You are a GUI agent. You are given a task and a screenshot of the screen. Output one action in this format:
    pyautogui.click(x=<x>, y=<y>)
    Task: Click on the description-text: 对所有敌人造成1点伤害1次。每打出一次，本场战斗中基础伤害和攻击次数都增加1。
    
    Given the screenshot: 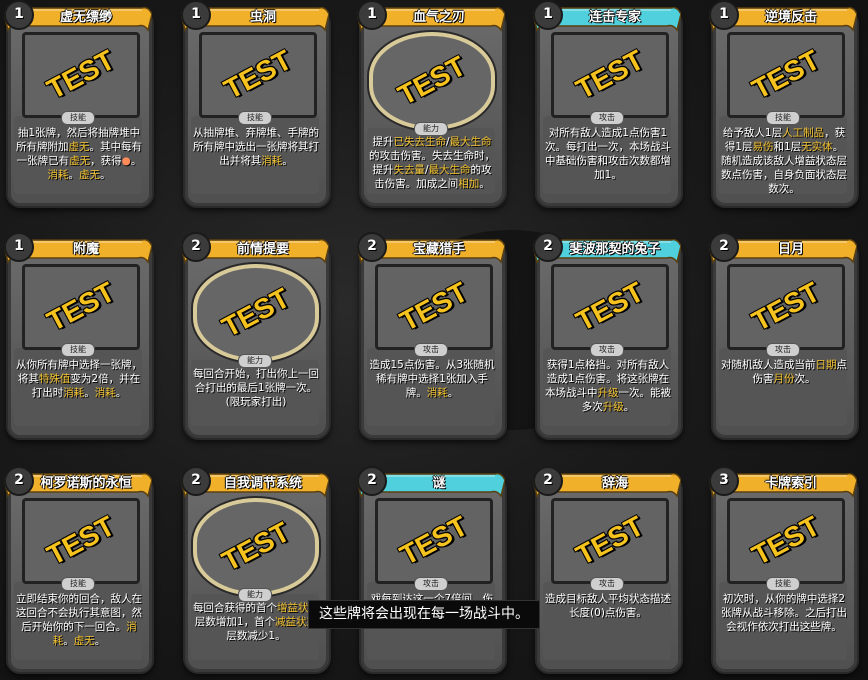 What is the action you would take?
    pyautogui.click(x=608, y=154)
    